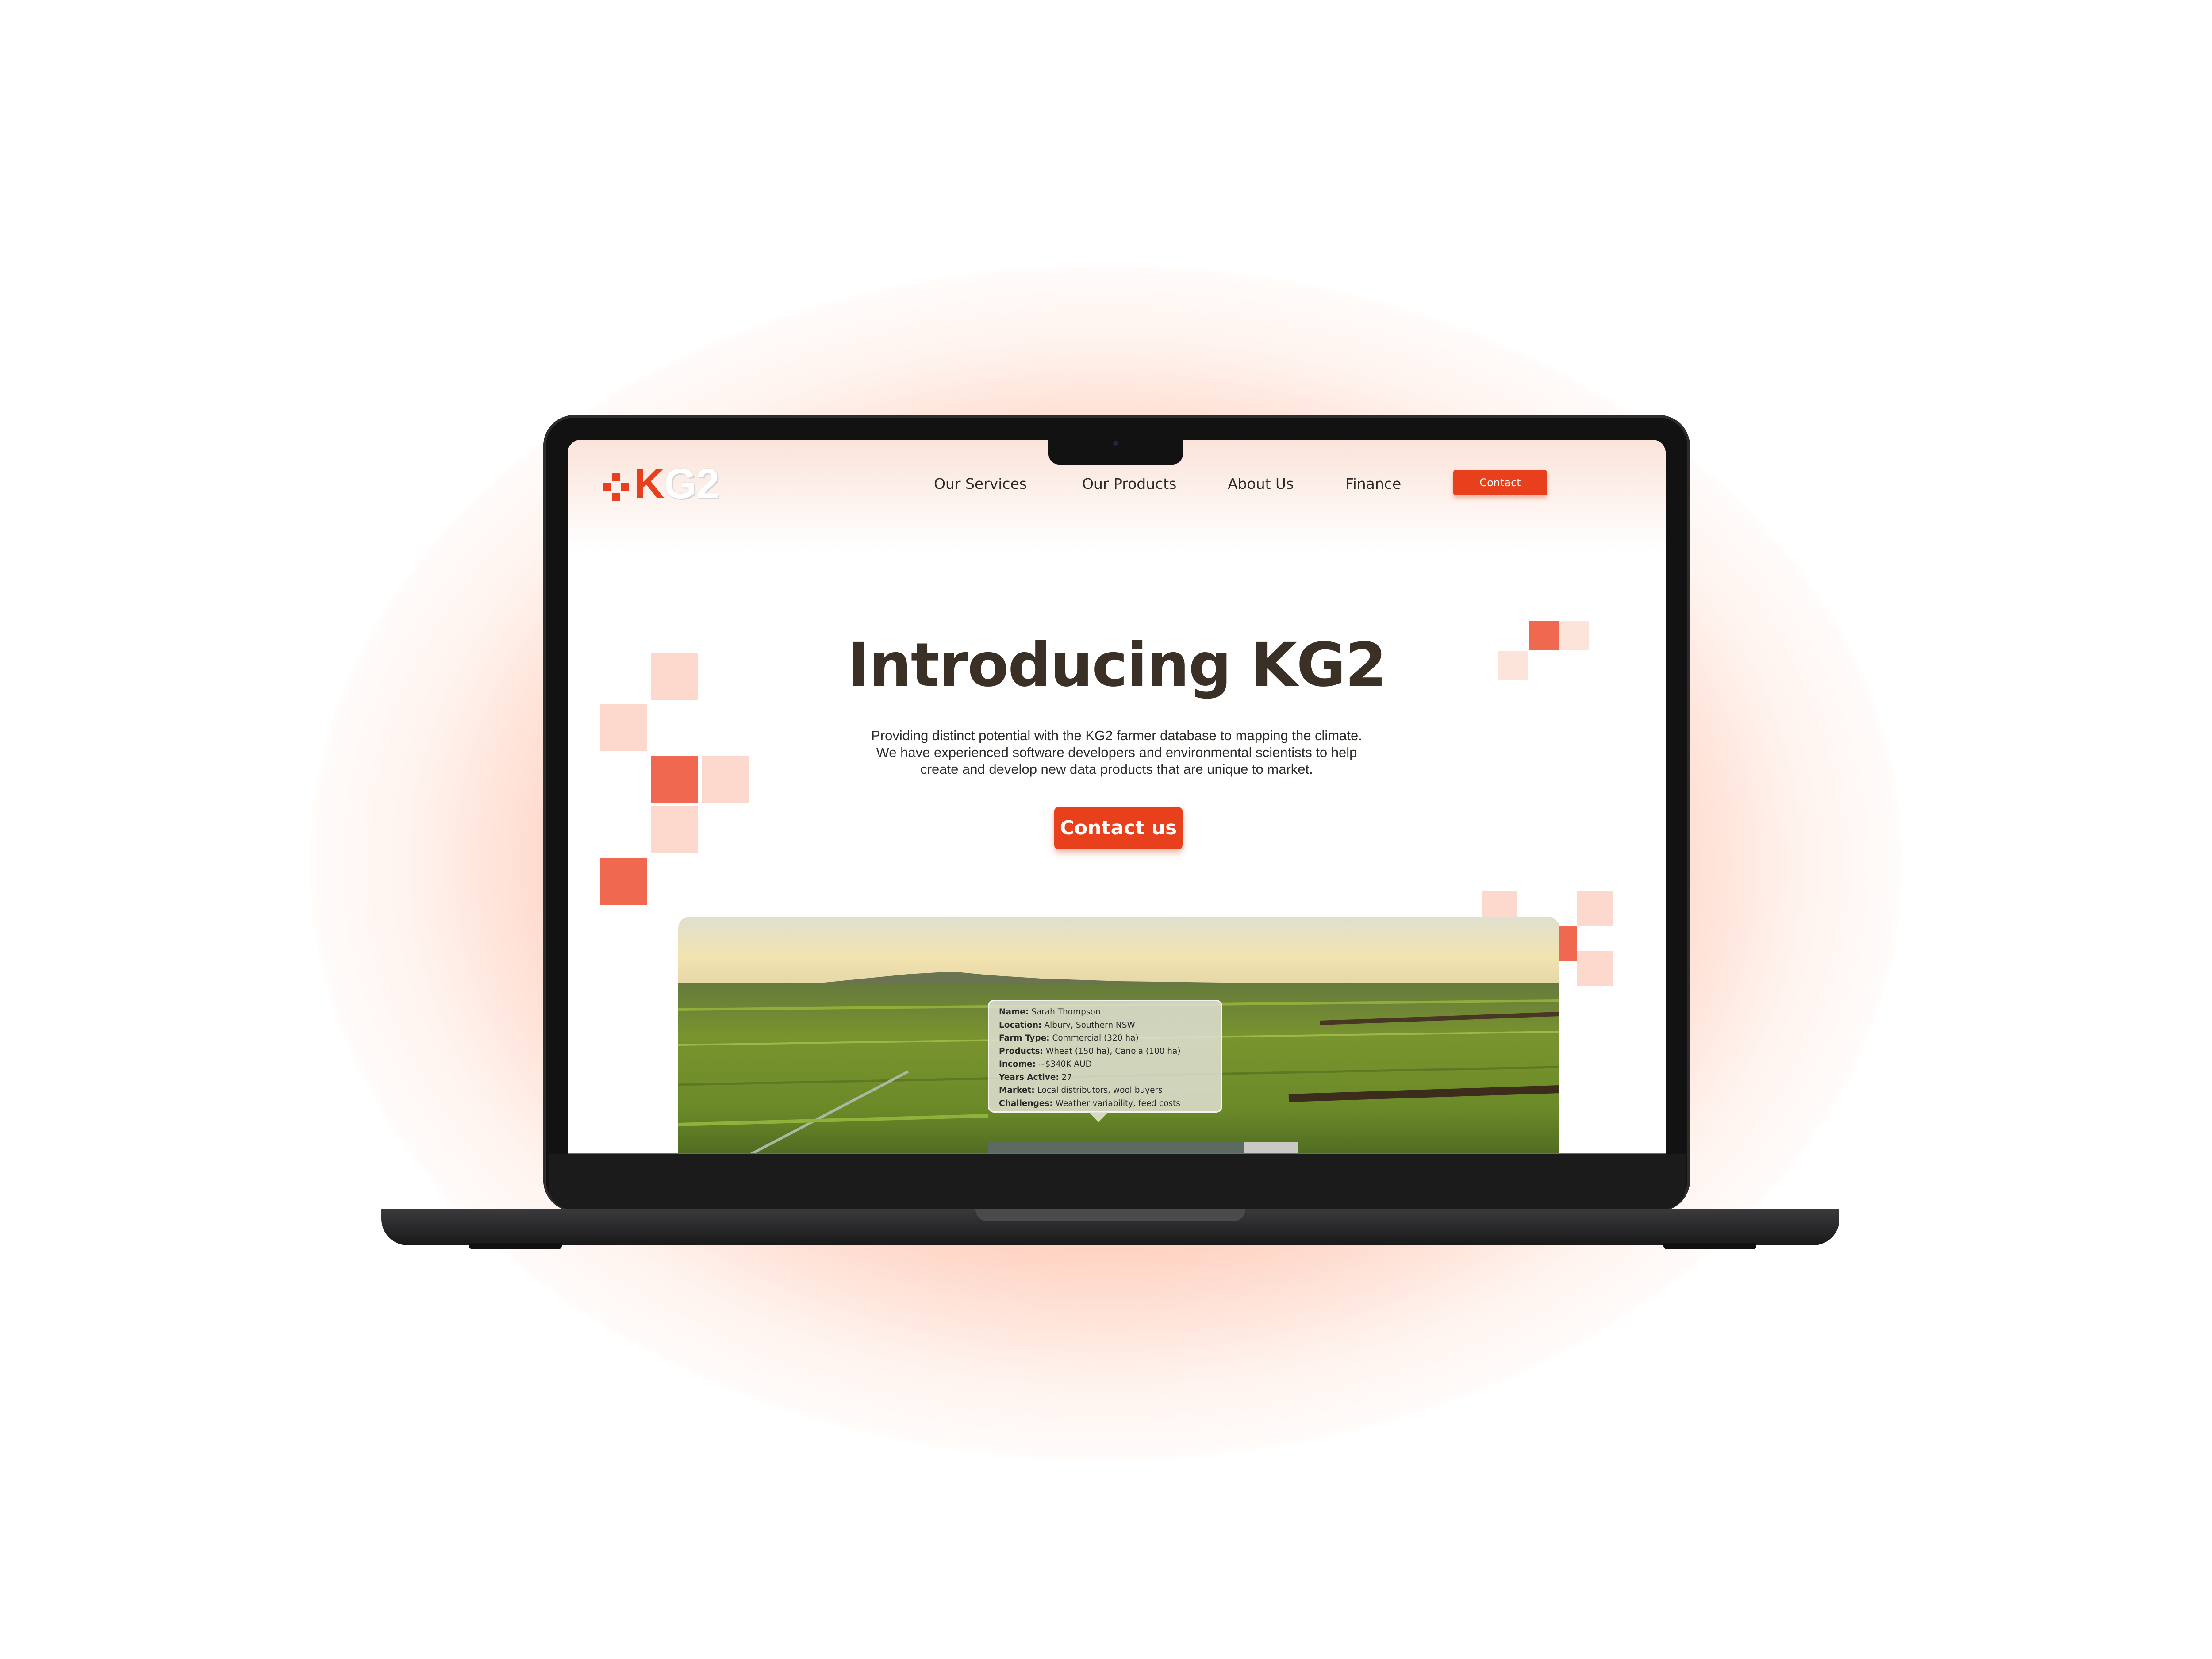  I want to click on farmer-field-label: Income:, so click(1018, 1064).